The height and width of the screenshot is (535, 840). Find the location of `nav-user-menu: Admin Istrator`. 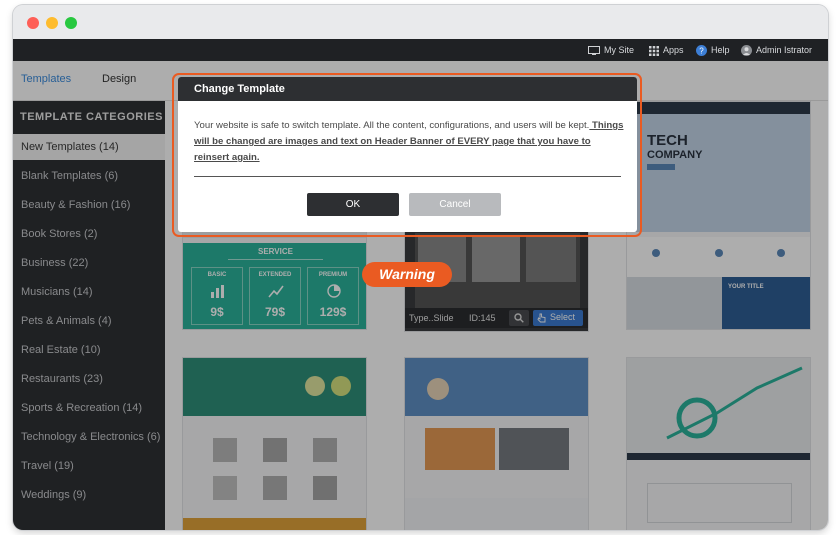

nav-user-menu: Admin Istrator is located at coordinates (776, 50).